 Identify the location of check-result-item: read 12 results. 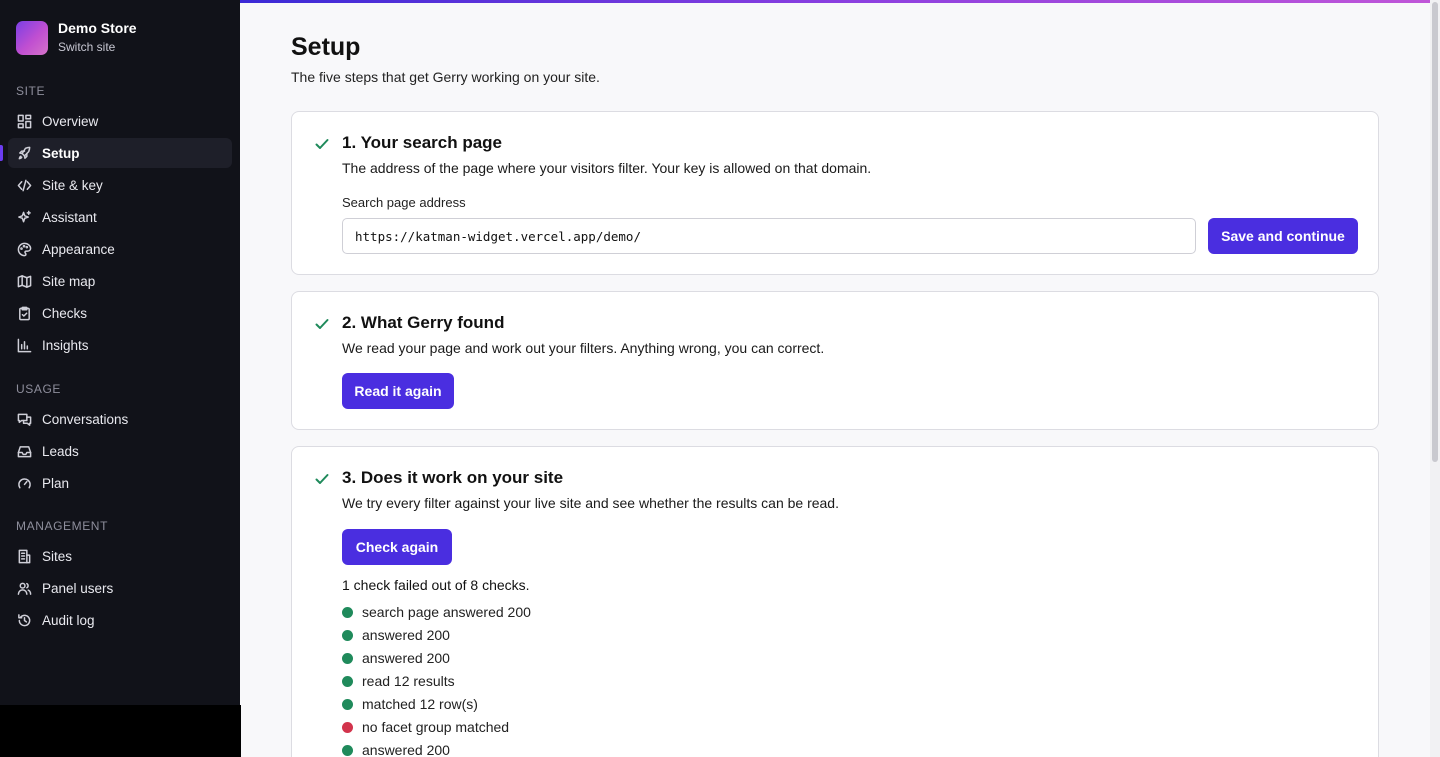
(398, 681).